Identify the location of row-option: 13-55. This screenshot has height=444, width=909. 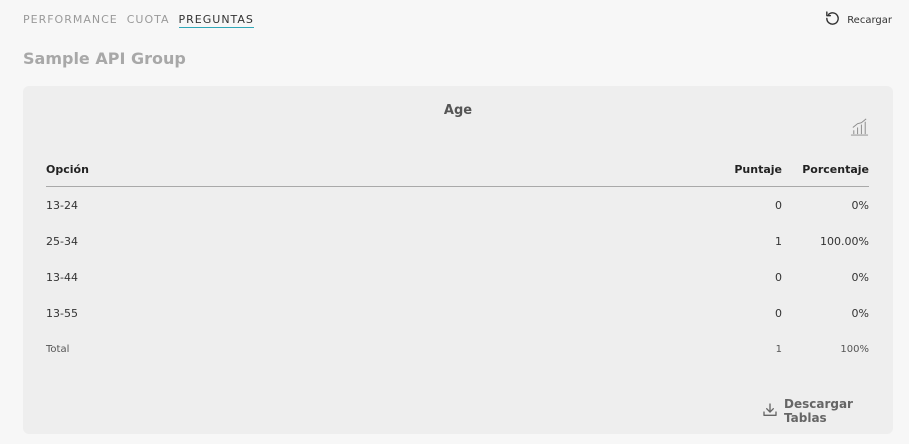
(62, 313).